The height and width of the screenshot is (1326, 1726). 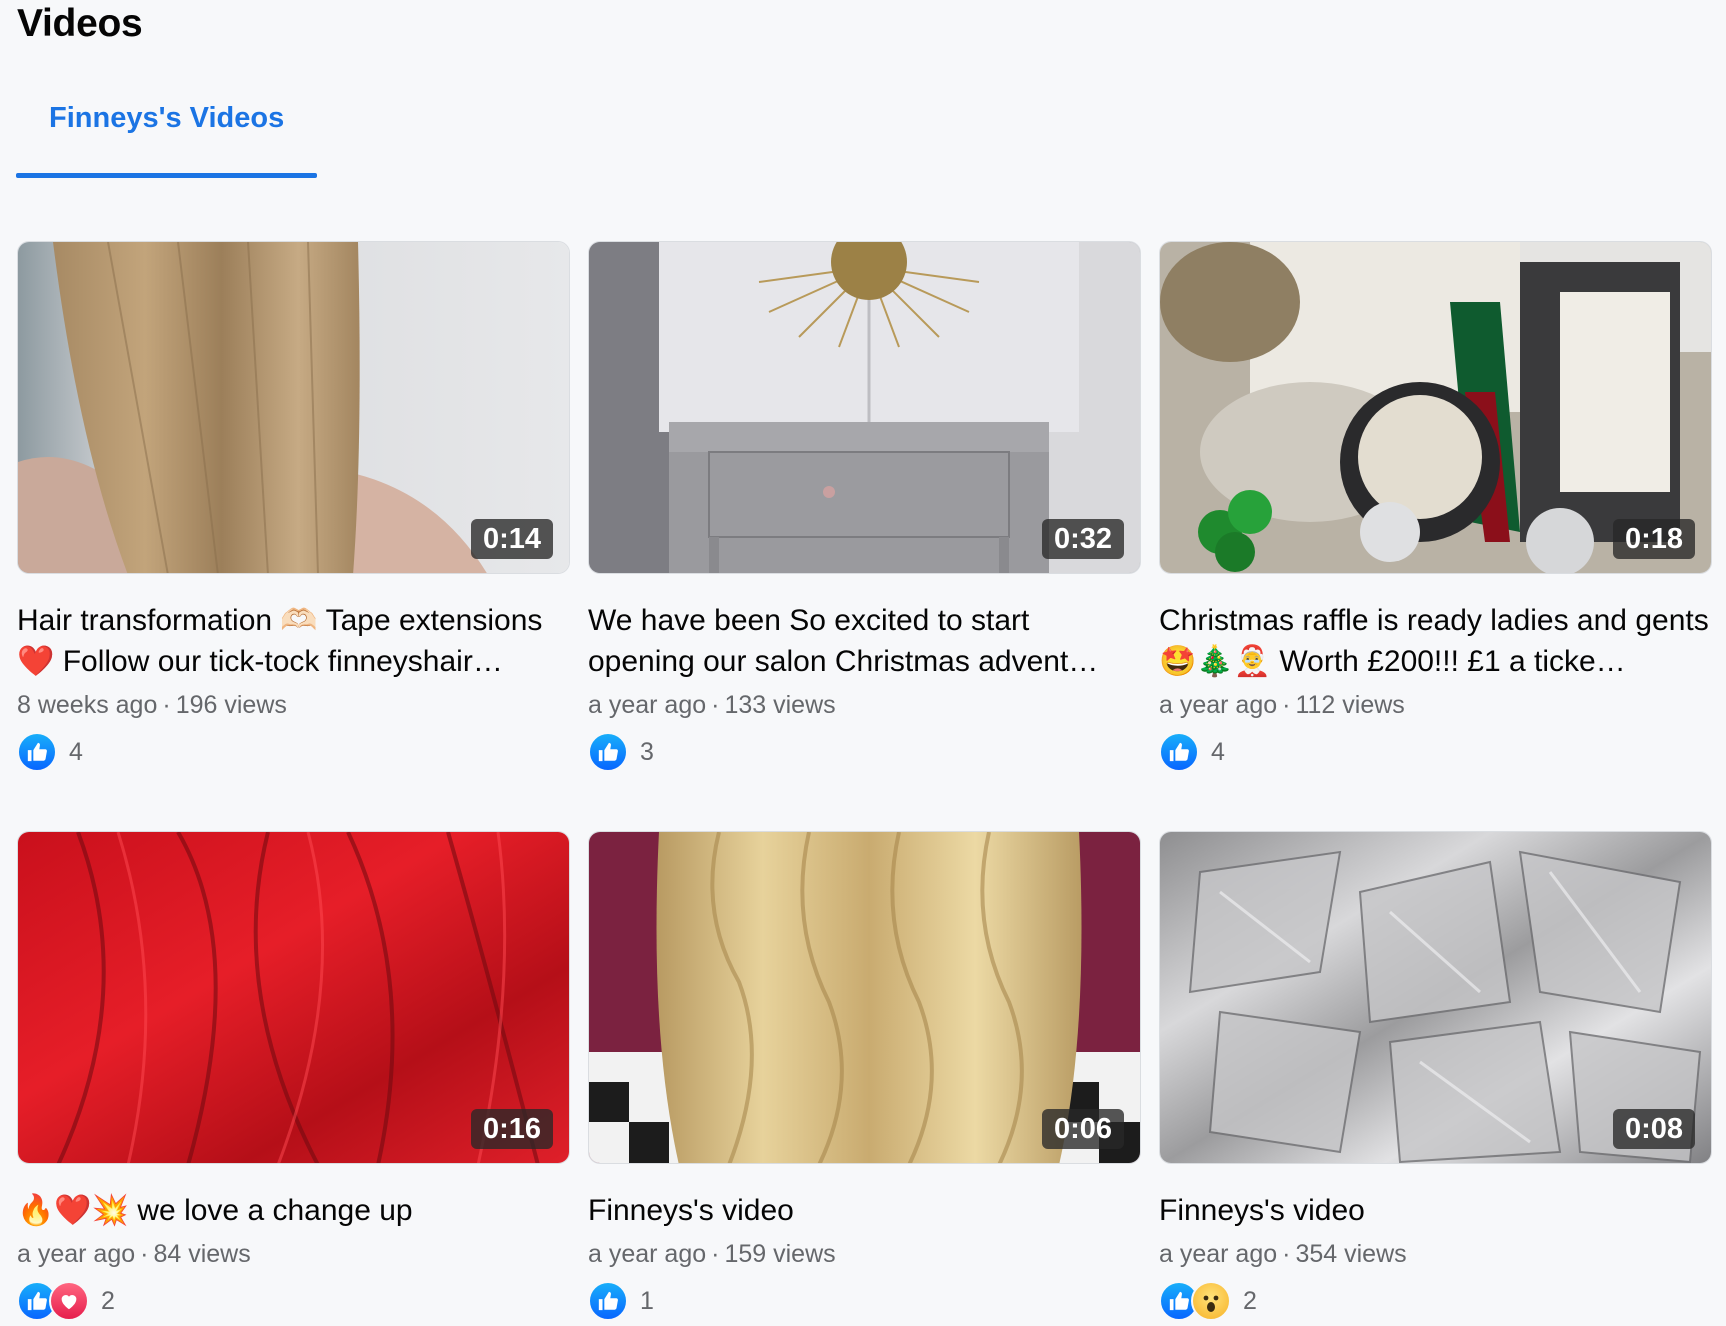 I want to click on video-thumbnail: 0:14, so click(x=293, y=407).